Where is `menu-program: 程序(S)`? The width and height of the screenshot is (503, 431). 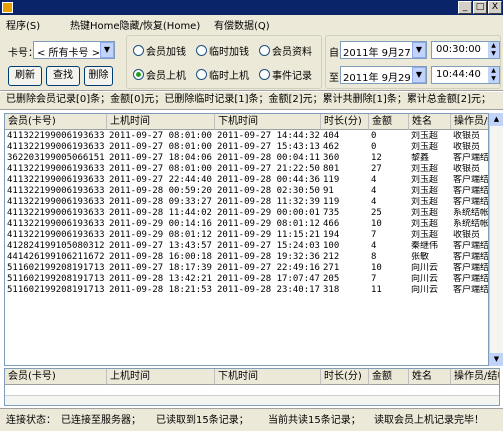 menu-program: 程序(S) is located at coordinates (23, 24).